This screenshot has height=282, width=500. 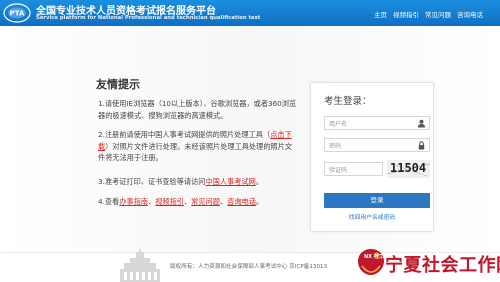 What do you see at coordinates (338, 170) in the screenshot?
I see `captcha-placeholder: 验证码` at bounding box center [338, 170].